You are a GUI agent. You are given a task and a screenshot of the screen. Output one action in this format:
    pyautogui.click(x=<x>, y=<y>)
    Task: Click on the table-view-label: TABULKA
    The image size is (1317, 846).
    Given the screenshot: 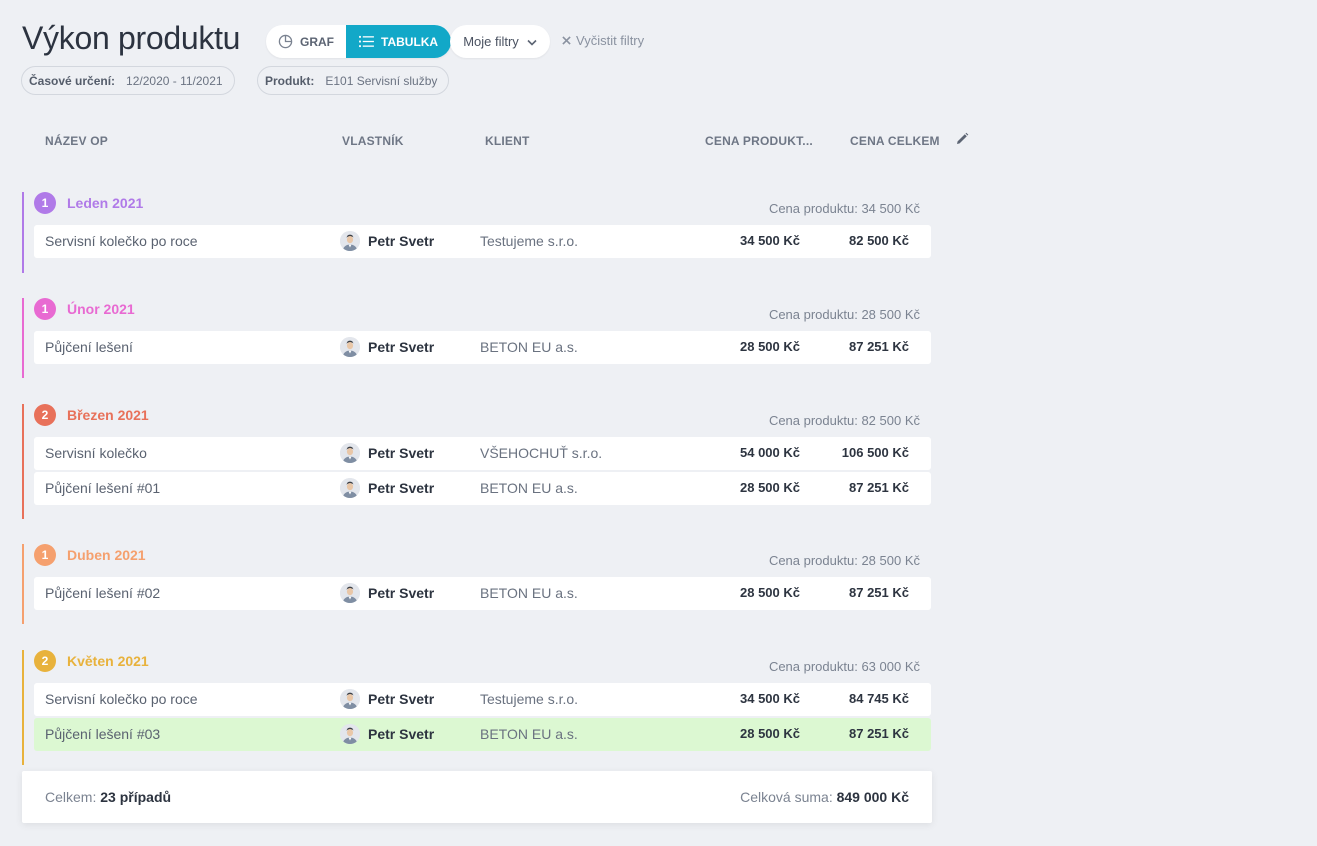 What is the action you would take?
    pyautogui.click(x=410, y=41)
    